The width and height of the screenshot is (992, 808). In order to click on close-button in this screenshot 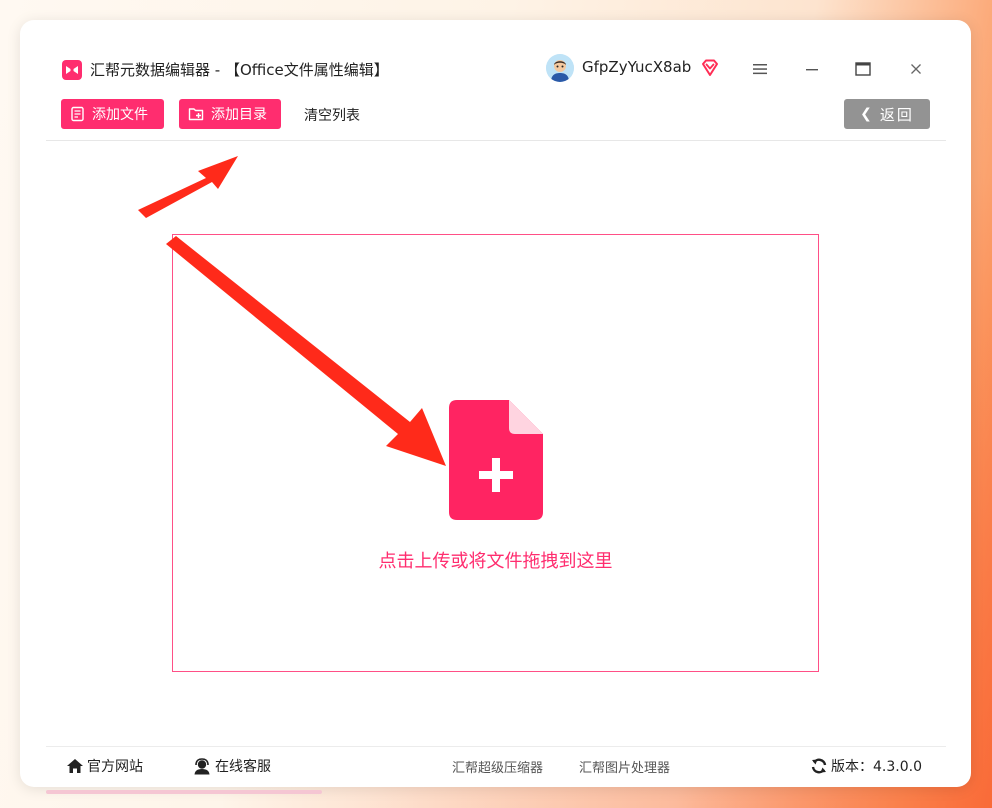, I will do `click(916, 69)`.